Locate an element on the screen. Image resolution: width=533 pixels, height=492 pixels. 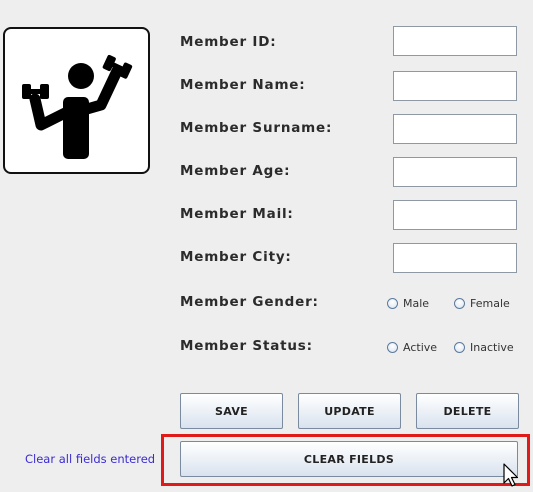
member-city-field is located at coordinates (455, 258).